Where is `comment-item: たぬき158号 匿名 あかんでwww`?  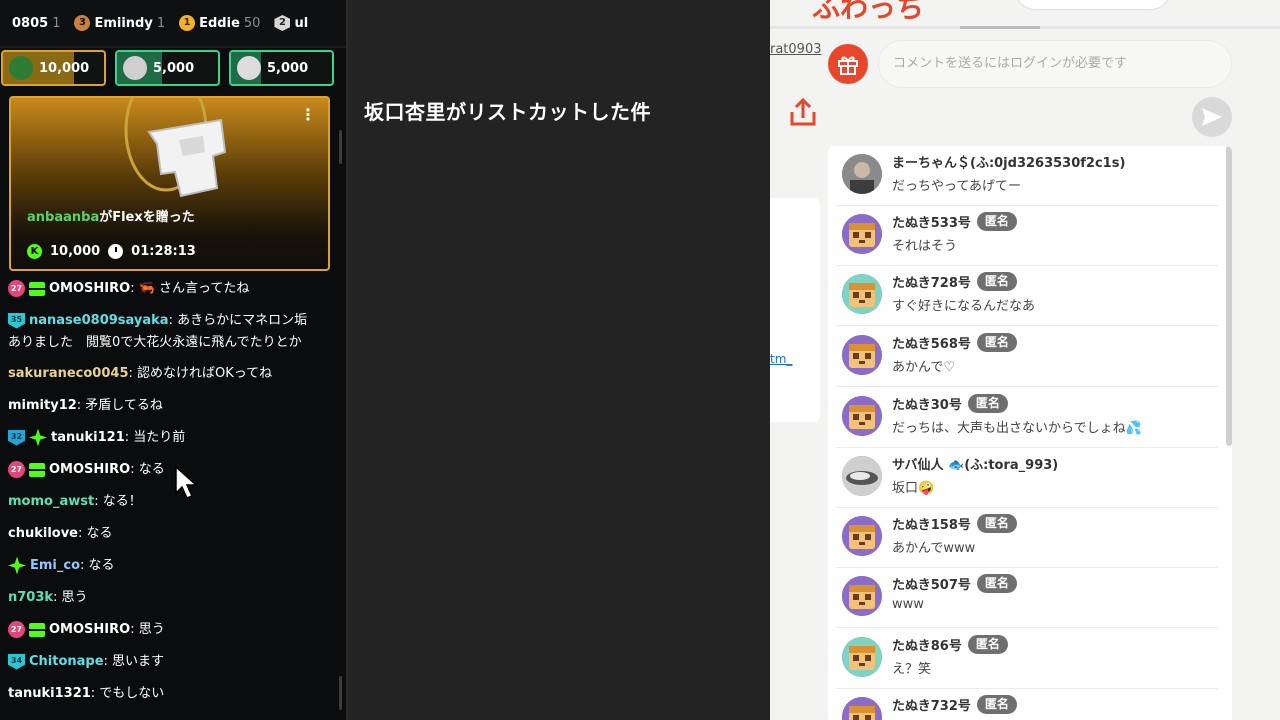
comment-item: たぬき158号 匿名 あかんでwww is located at coordinates (1027, 538).